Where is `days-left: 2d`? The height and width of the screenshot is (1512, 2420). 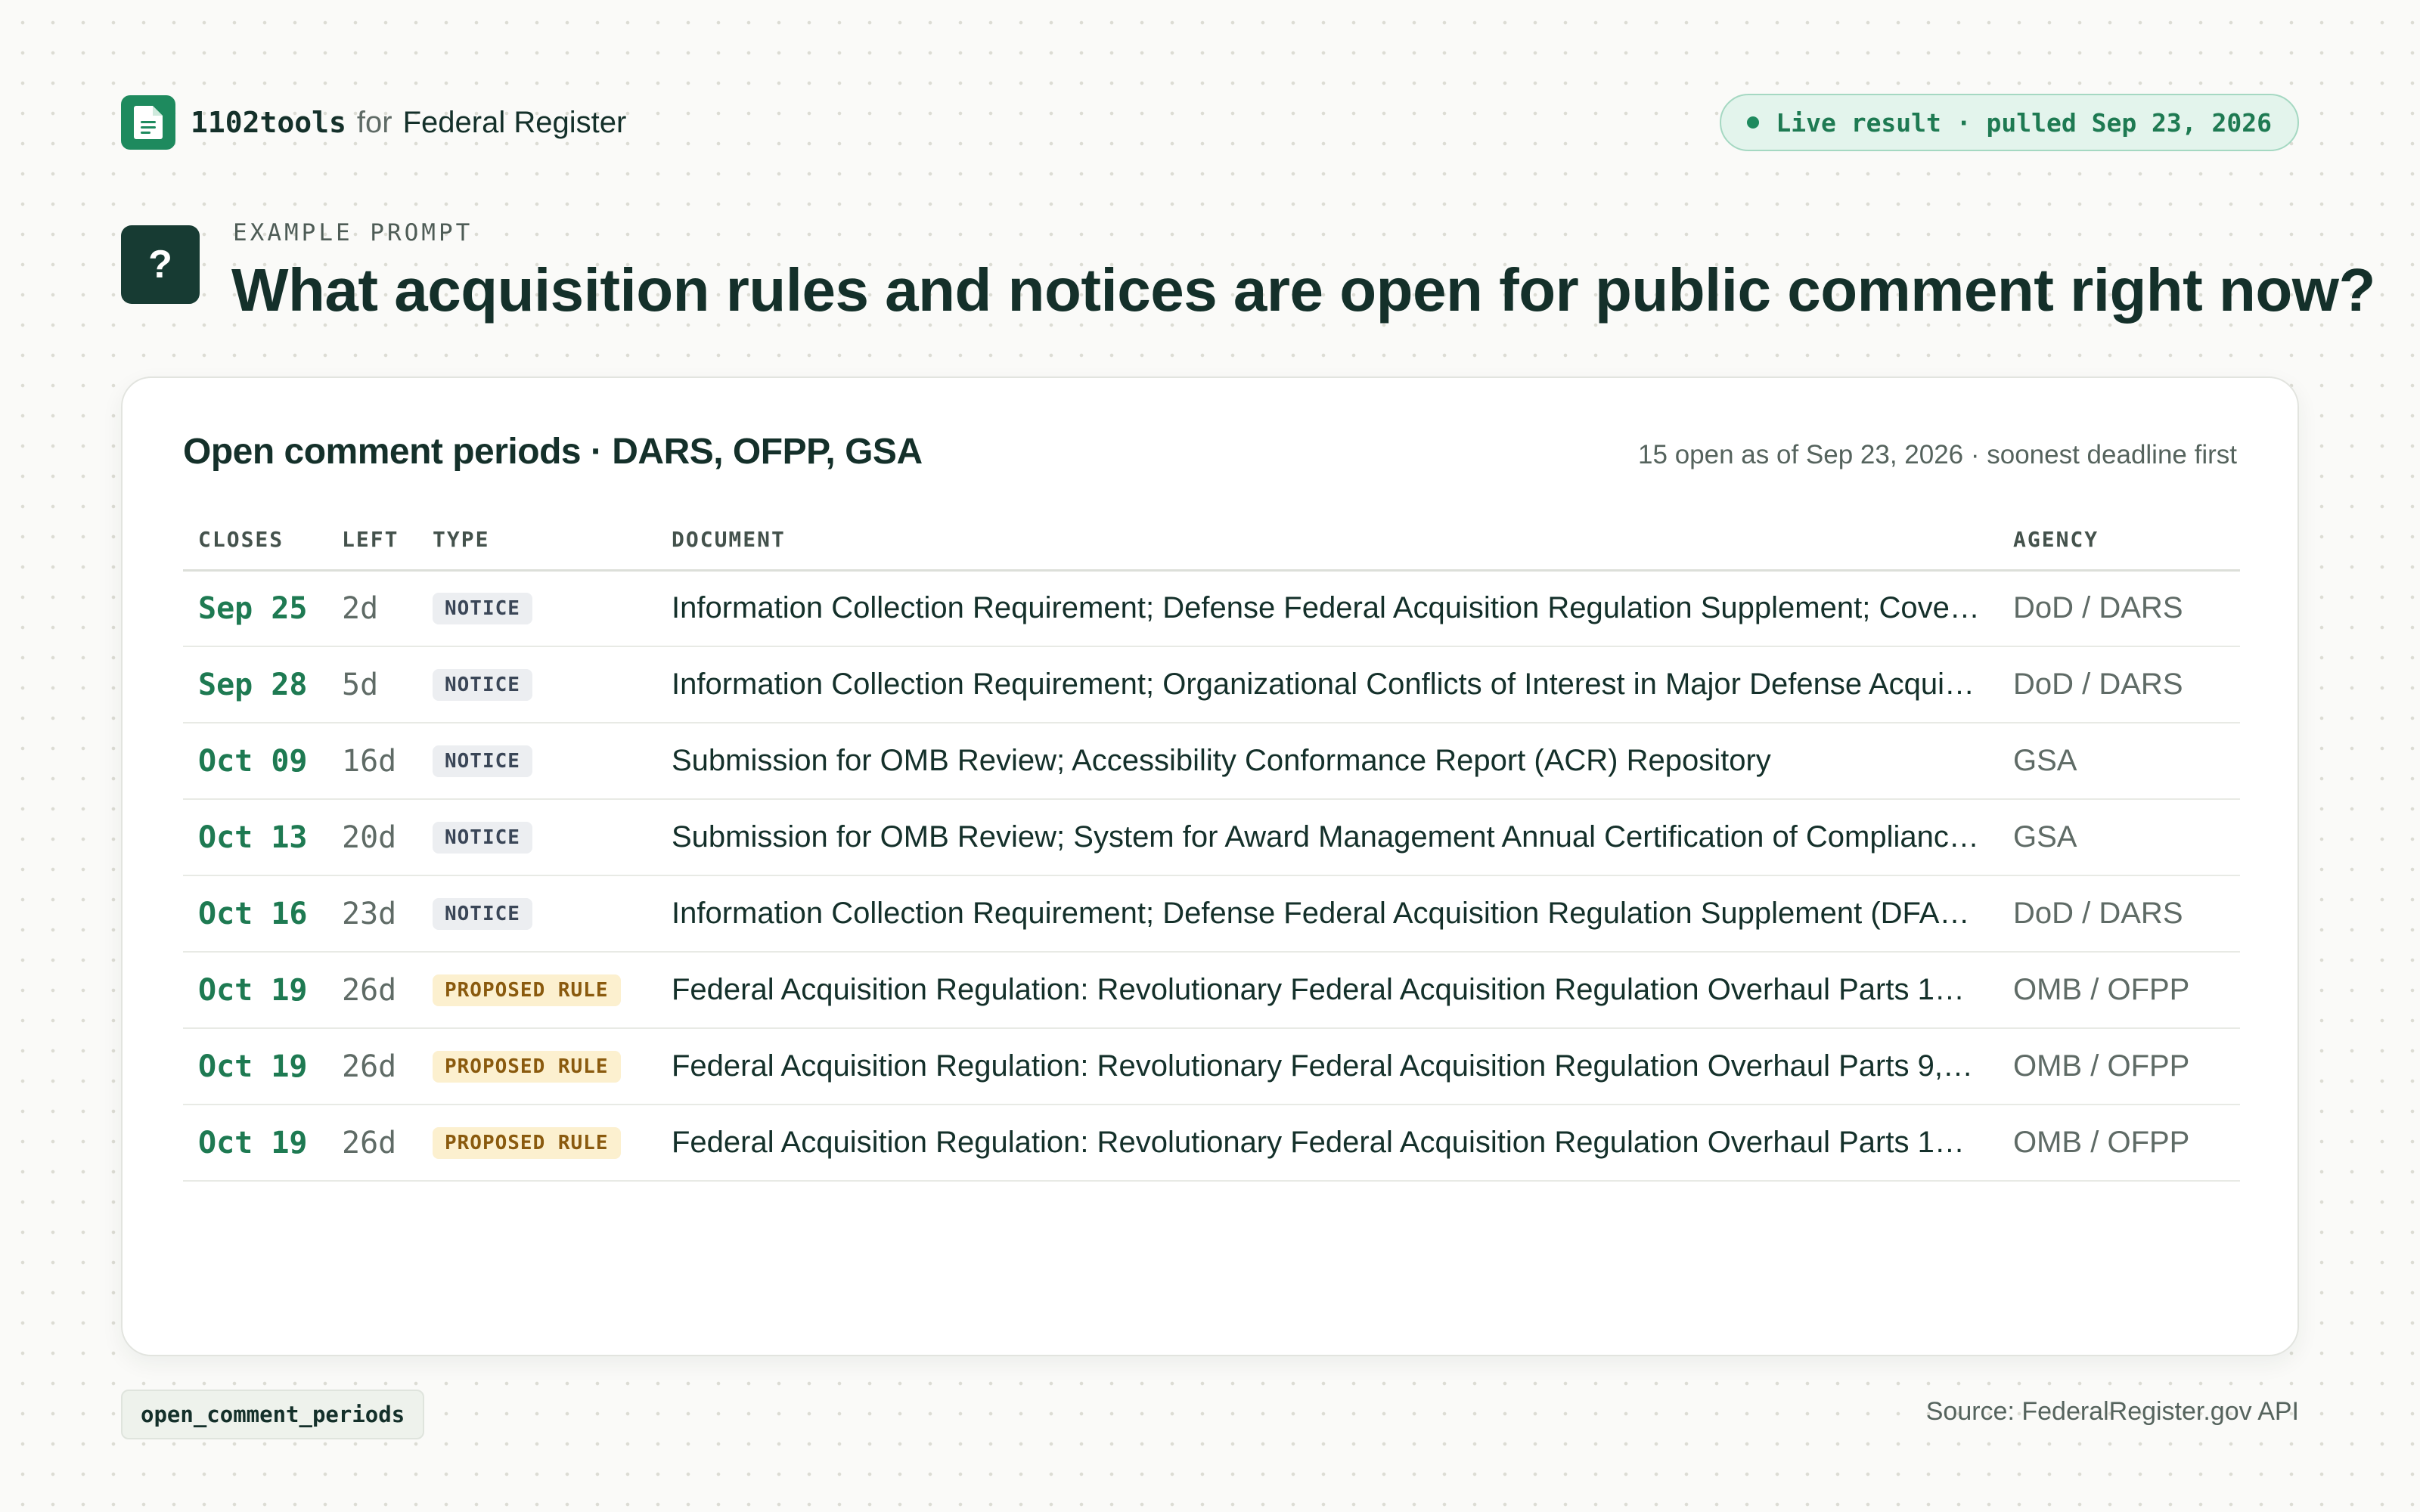
days-left: 2d is located at coordinates (376, 608).